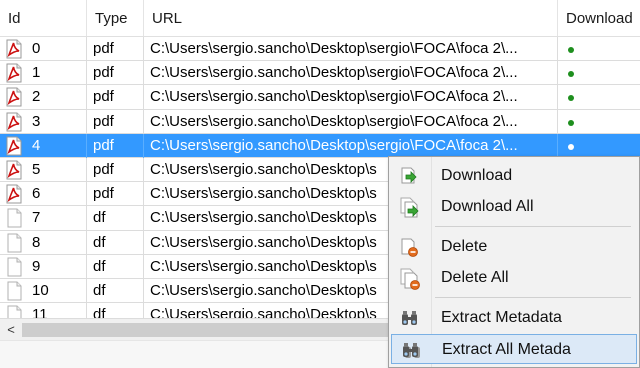  Describe the element at coordinates (36, 73) in the screenshot. I see `row-id: 1` at that location.